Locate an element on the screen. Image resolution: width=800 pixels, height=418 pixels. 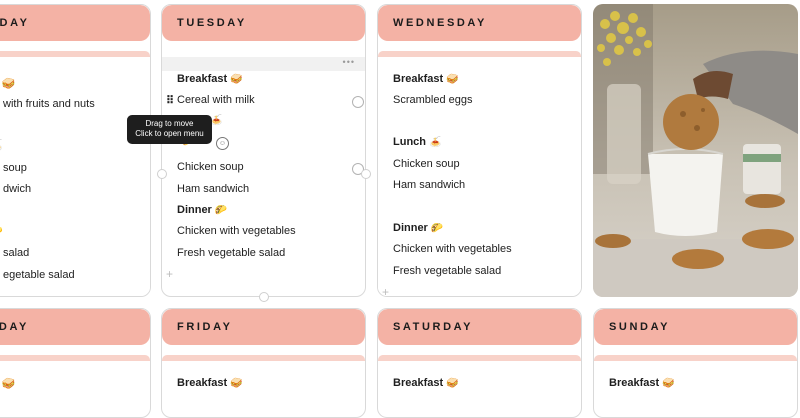
drag-handle-icon: ⠿ is located at coordinates (170, 100).